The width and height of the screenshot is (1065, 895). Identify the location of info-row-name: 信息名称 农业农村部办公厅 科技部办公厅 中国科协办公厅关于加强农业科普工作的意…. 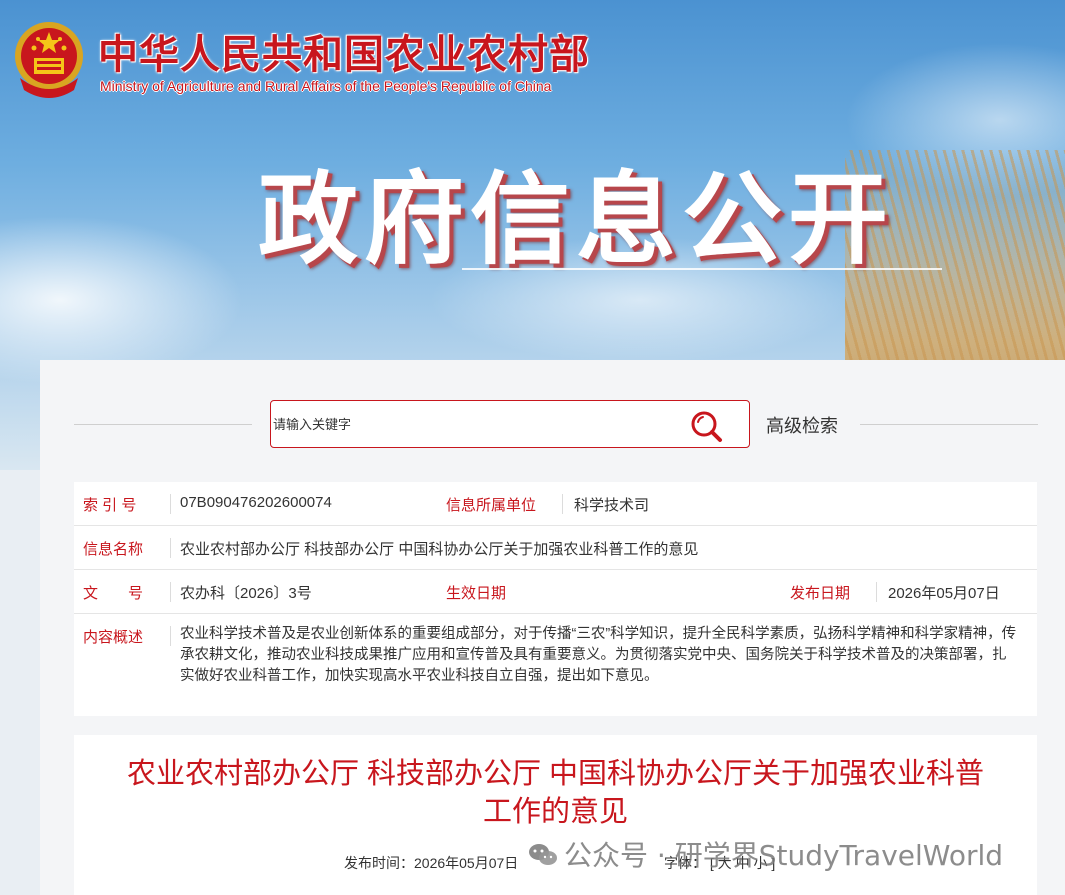
(555, 548).